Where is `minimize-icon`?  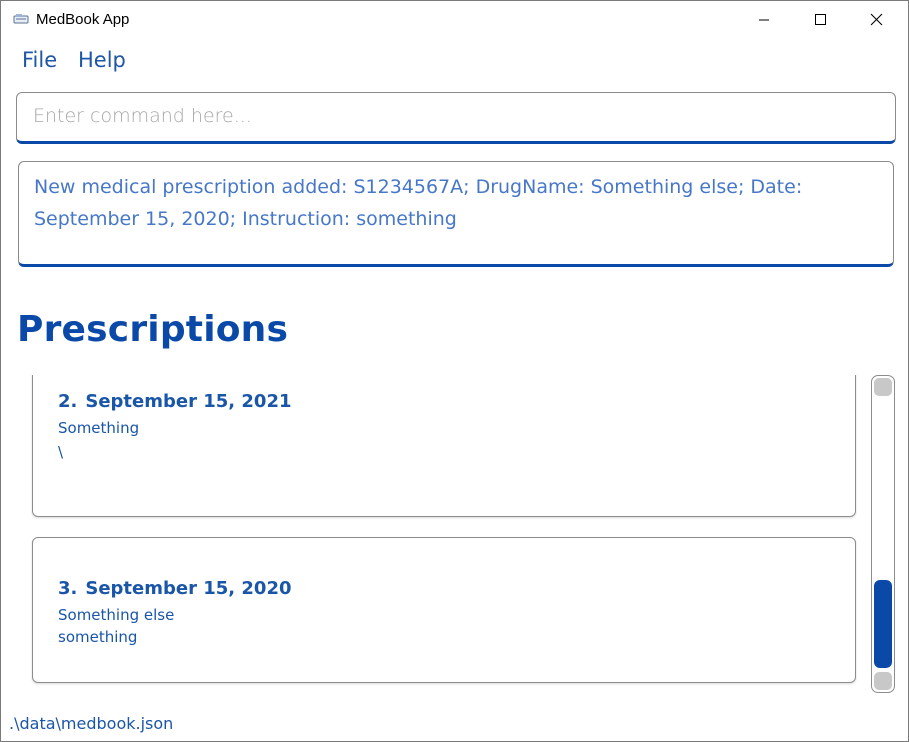
minimize-icon is located at coordinates (764, 20).